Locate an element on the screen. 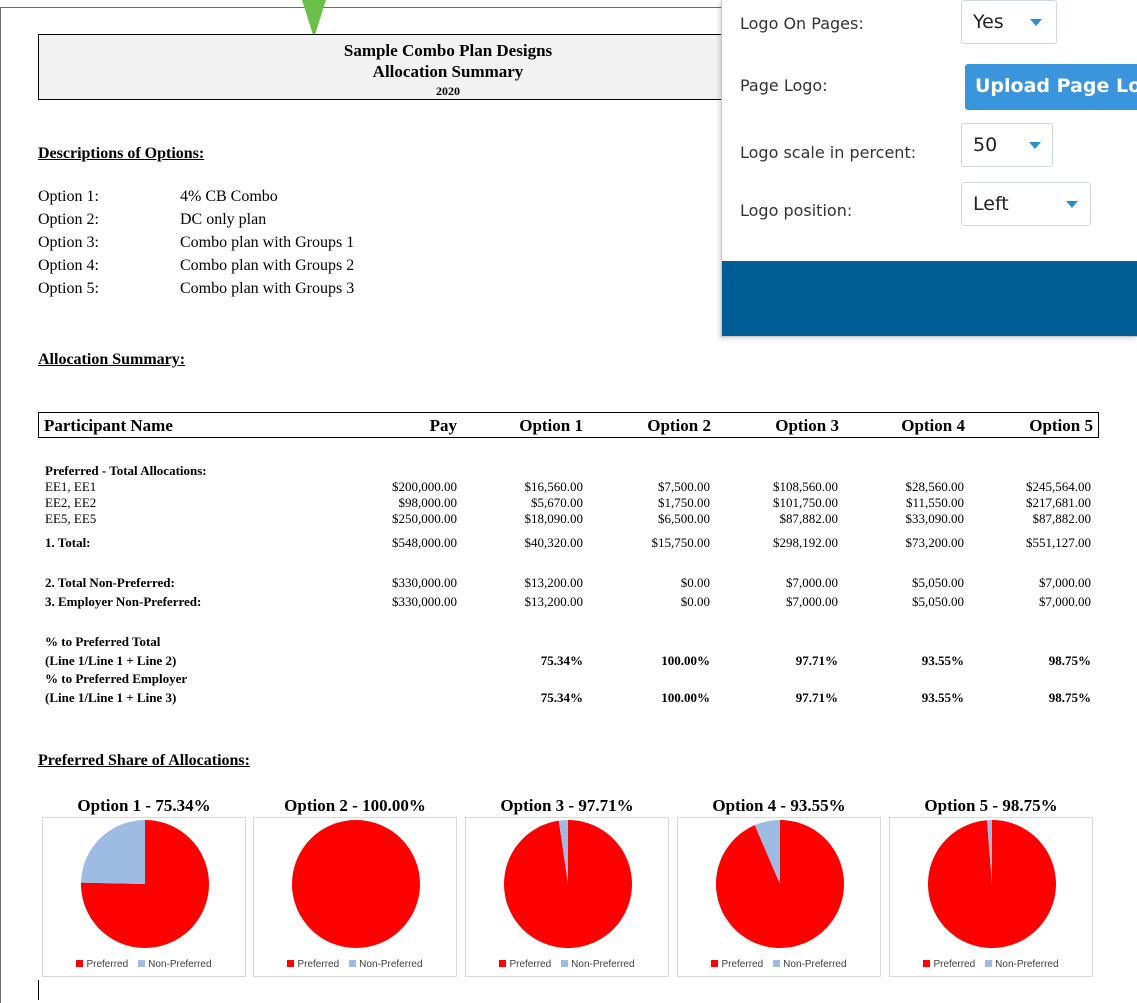  chart-title: Option 2 - 100.00% is located at coordinates (355, 805).